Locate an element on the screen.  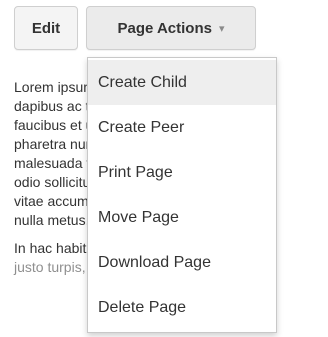
page-actions-button: Page Actions ▾ is located at coordinates (171, 28).